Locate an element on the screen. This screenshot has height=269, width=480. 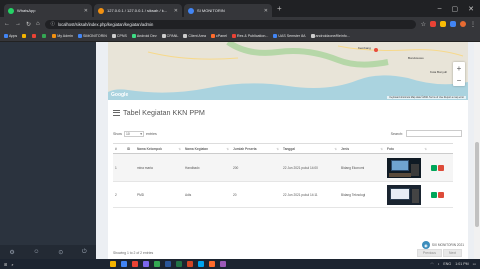
column-header: Jumlah Peserta ⇅ is located at coordinates (256, 148).